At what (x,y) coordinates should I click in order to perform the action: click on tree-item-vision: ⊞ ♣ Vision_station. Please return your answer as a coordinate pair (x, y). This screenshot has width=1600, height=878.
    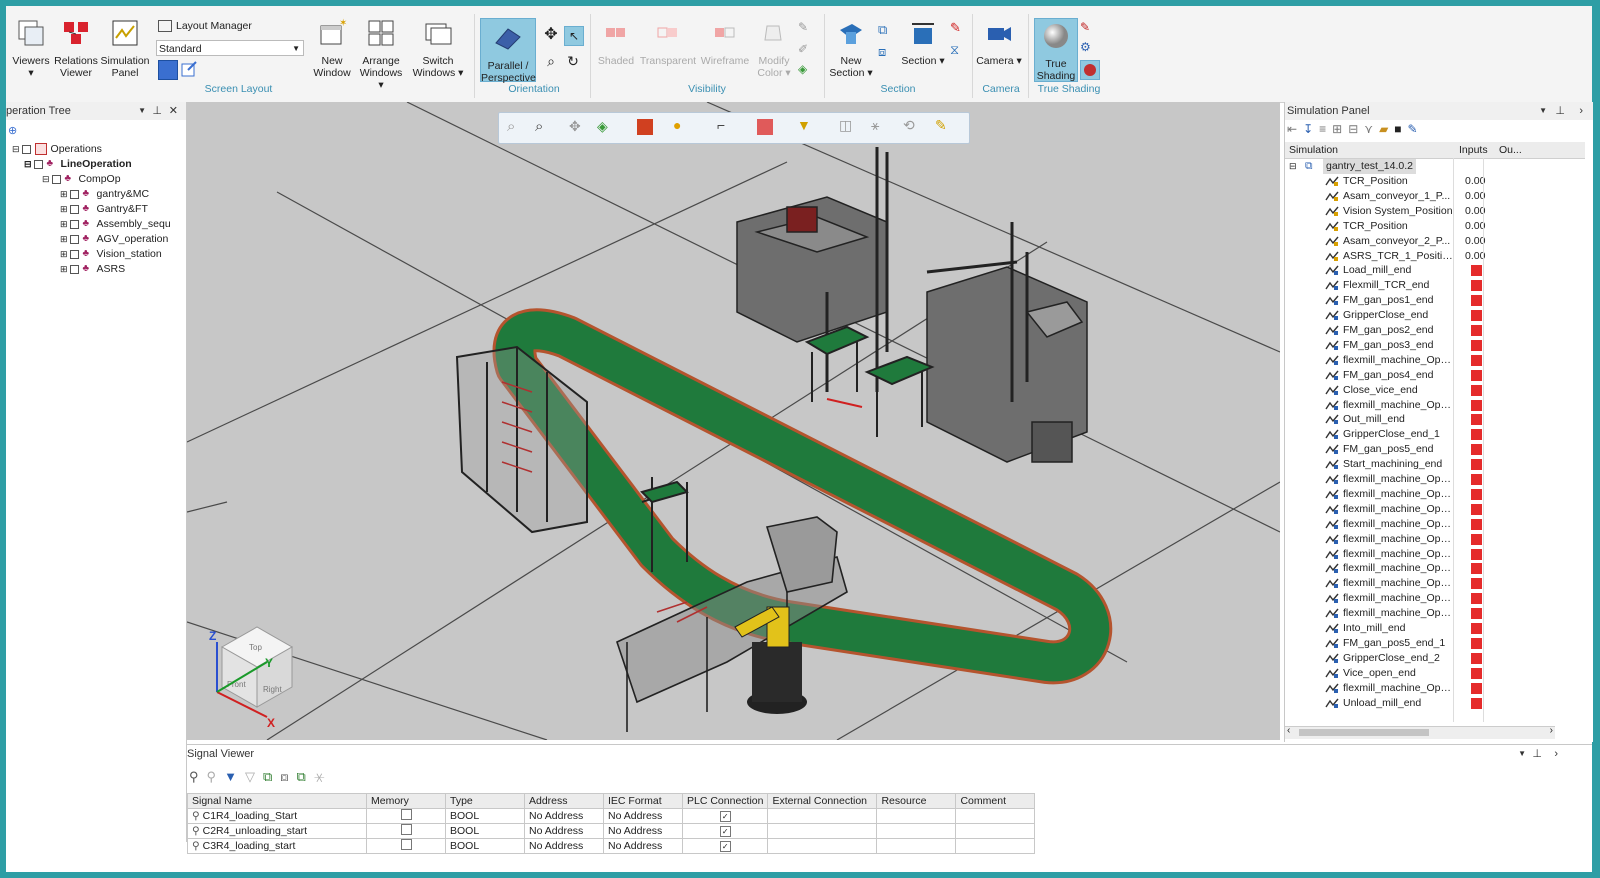
    Looking at the image, I should click on (111, 254).